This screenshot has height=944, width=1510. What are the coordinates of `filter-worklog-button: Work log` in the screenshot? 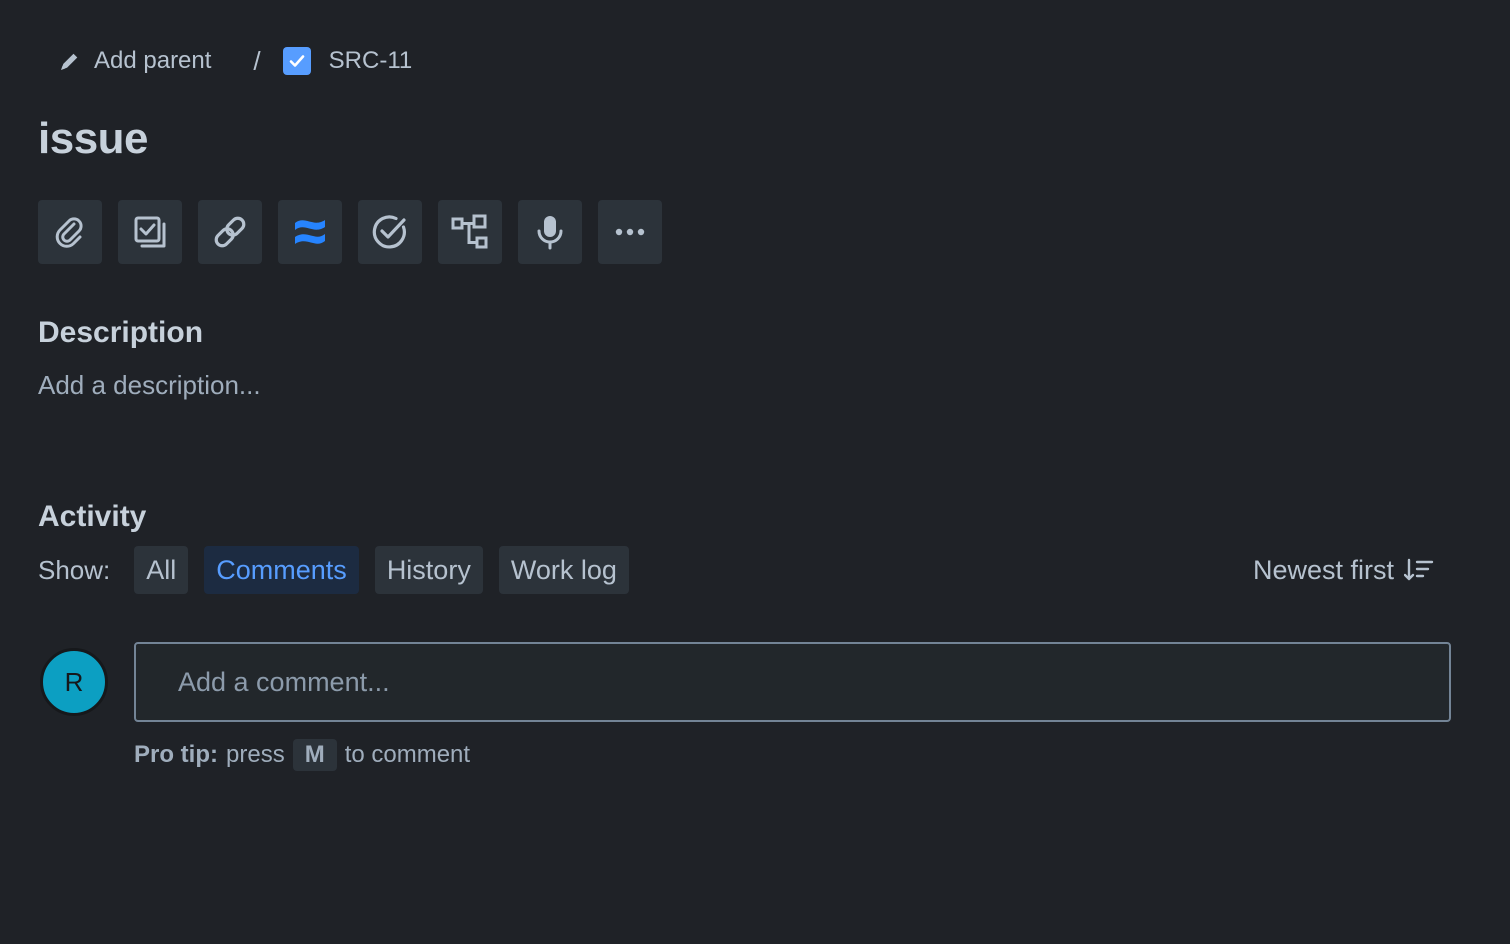 It's located at (563, 570).